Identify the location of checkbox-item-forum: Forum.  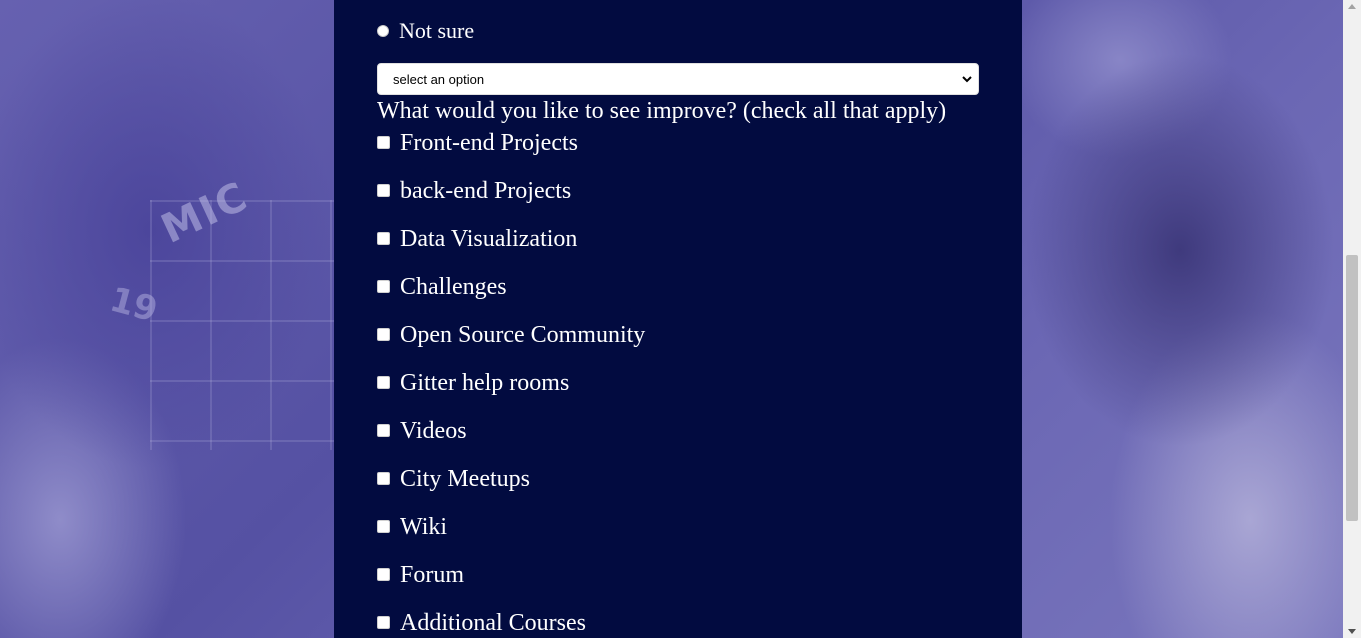
(511, 584).